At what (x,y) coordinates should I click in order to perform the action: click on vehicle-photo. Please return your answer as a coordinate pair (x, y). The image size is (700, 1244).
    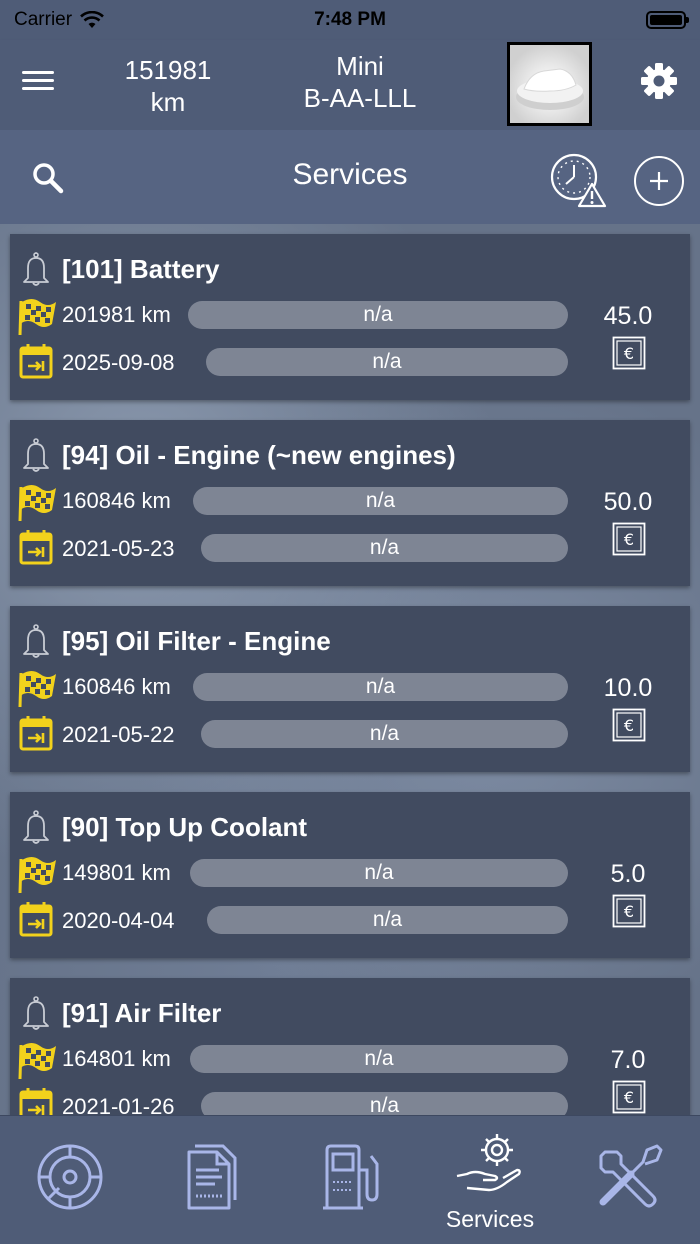
    Looking at the image, I should click on (549, 84).